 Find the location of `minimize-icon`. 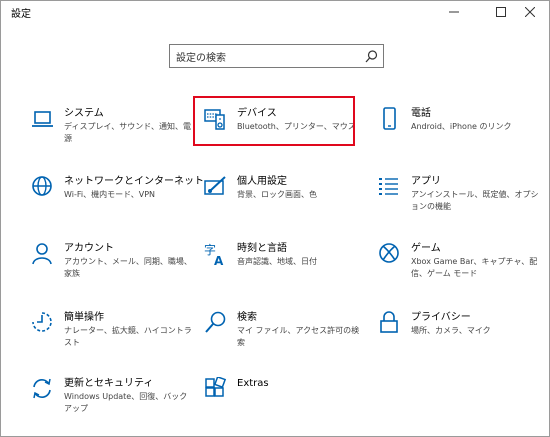

minimize-icon is located at coordinates (454, 12).